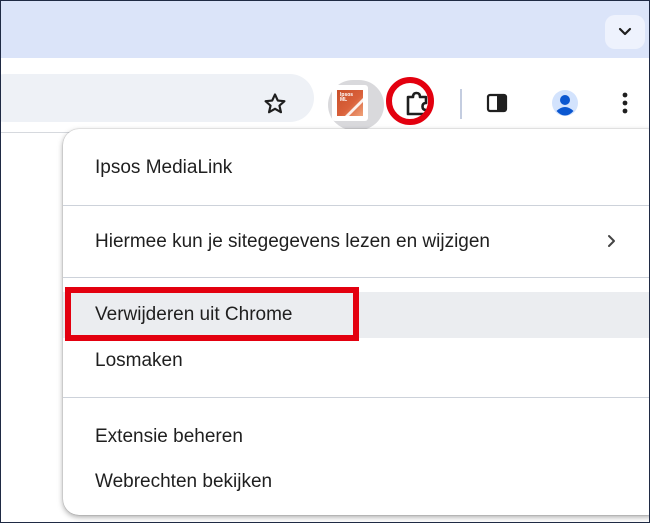 Image resolution: width=650 pixels, height=523 pixels. What do you see at coordinates (325, 95) in the screenshot?
I see `toolbar: Ipsos ML` at bounding box center [325, 95].